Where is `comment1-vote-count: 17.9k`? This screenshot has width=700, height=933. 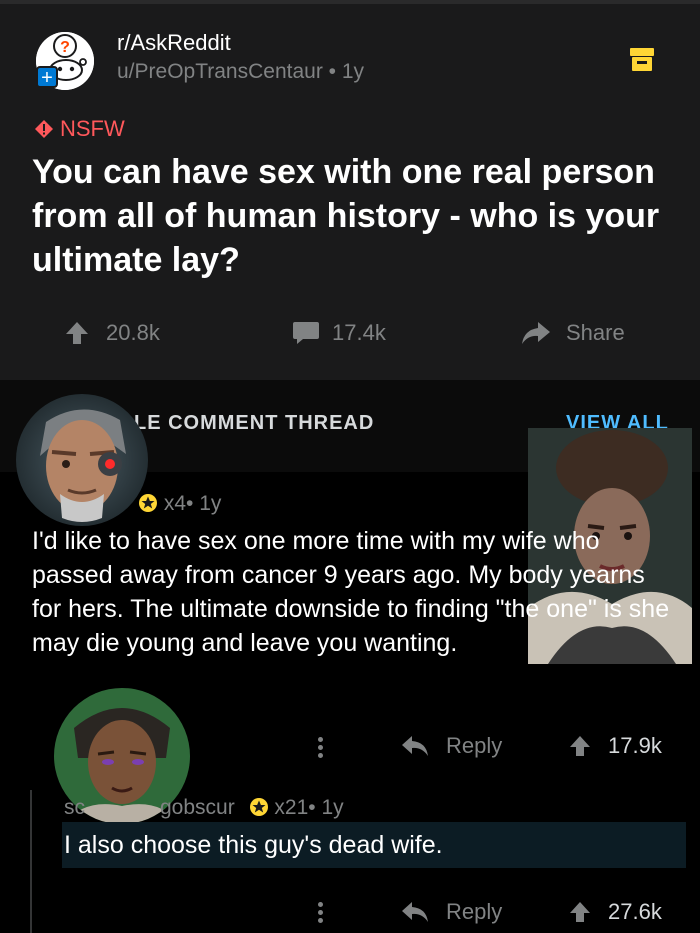 comment1-vote-count: 17.9k is located at coordinates (635, 745).